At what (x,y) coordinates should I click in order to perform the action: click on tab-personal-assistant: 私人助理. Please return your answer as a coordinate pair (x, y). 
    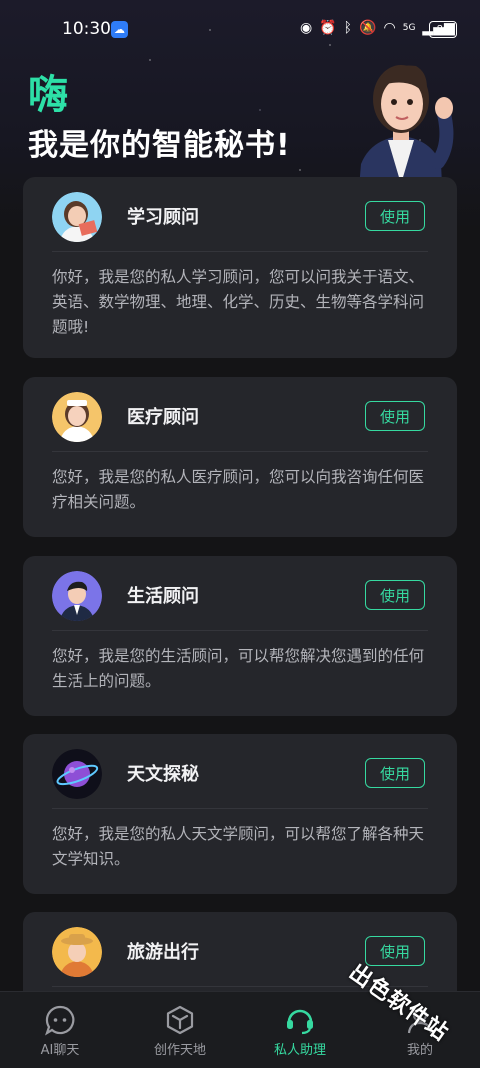
    Looking at the image, I should click on (300, 1030).